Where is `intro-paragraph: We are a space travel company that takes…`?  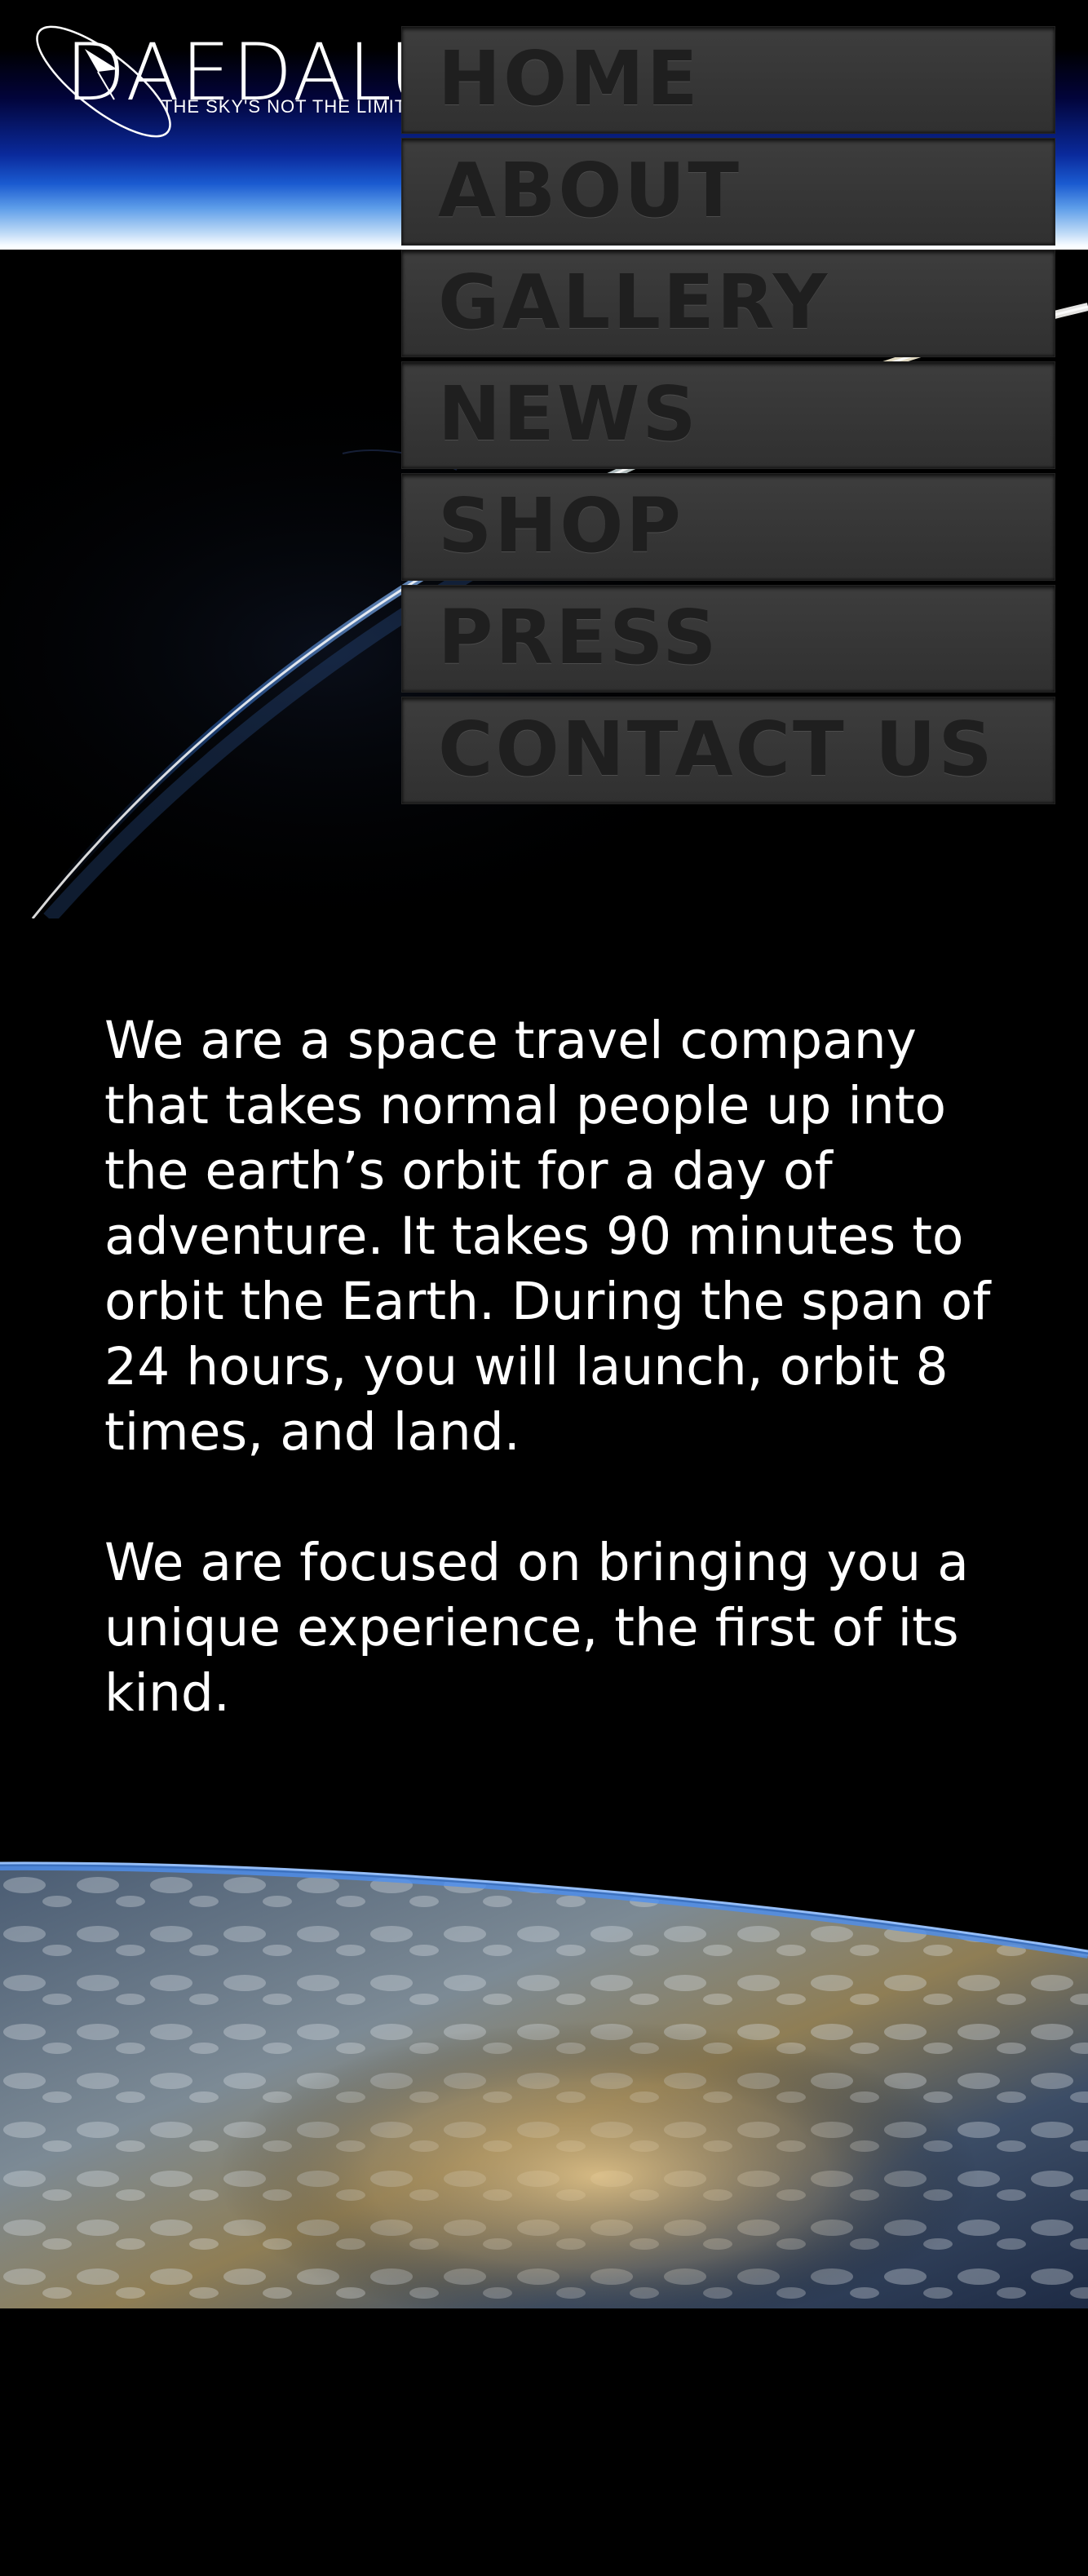
intro-paragraph: We are a space travel company that takes… is located at coordinates (547, 1236).